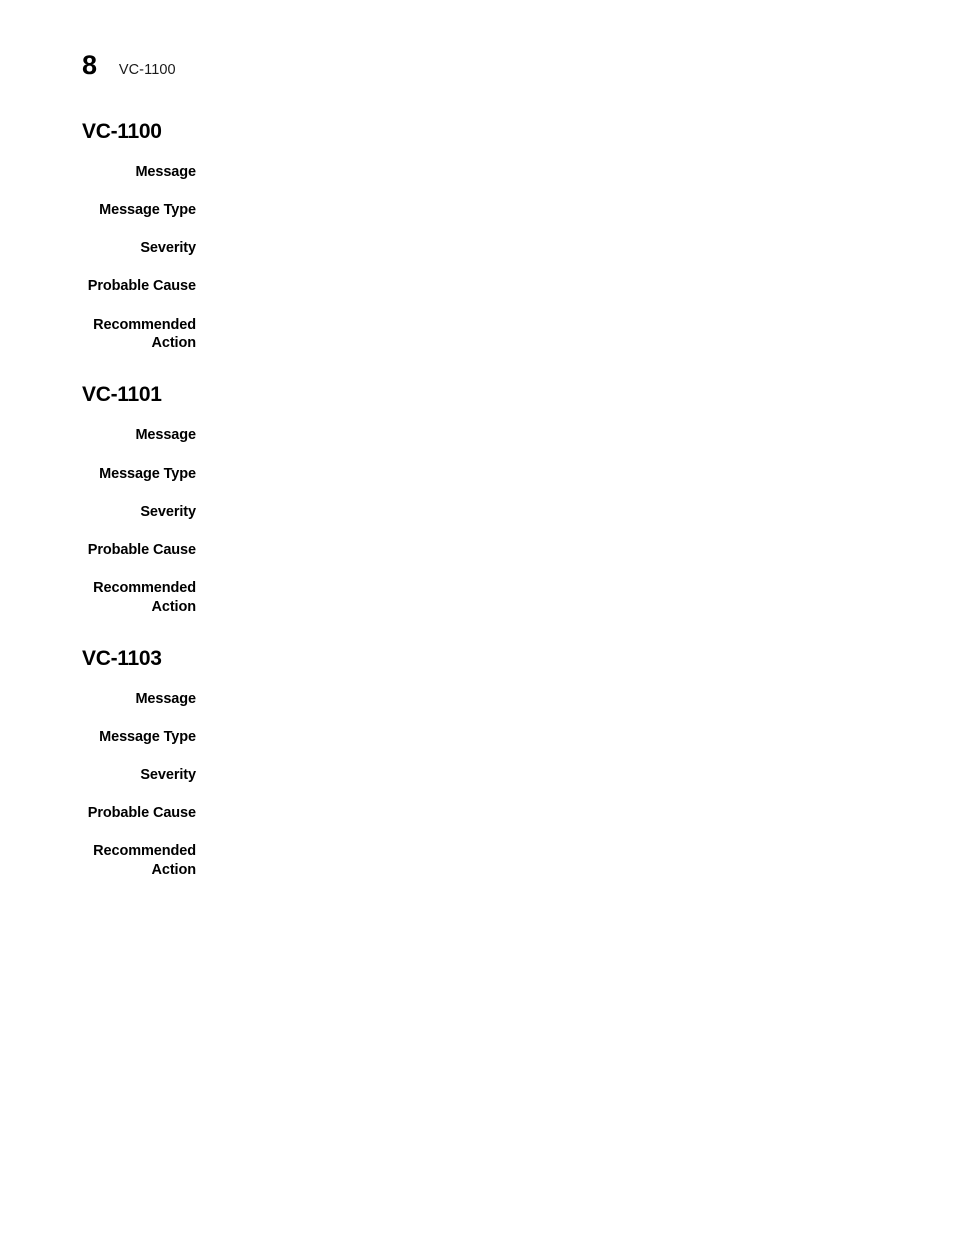 This screenshot has height=1235, width=954. I want to click on running-header: 8 VC-1100, so click(129, 65).